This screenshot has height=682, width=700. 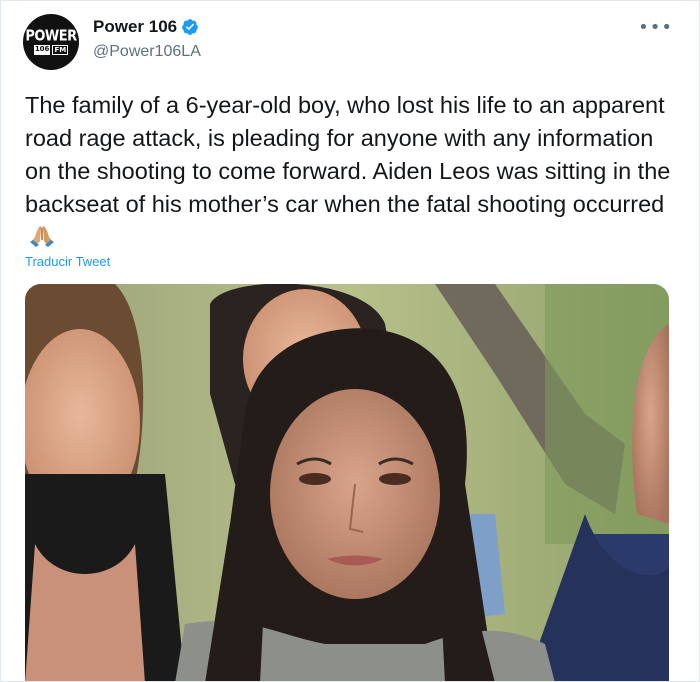 I want to click on display-name: Power 106, so click(x=135, y=27).